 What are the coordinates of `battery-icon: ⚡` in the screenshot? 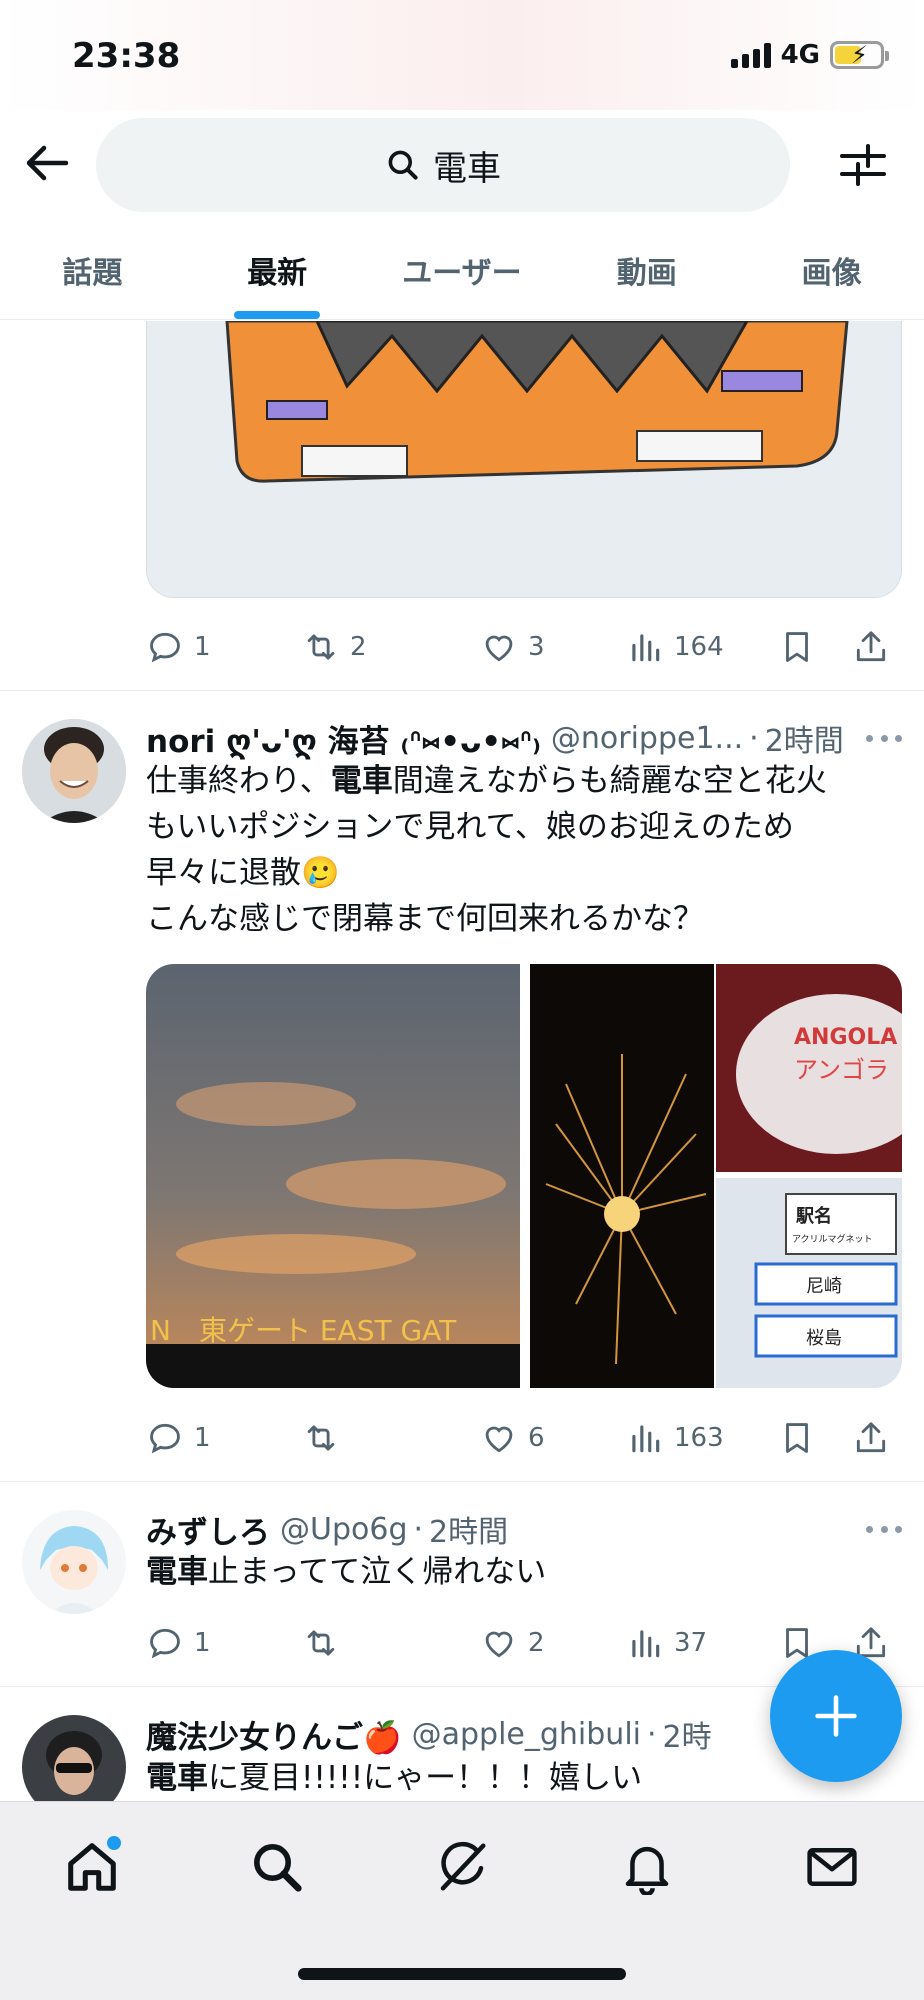 It's located at (859, 55).